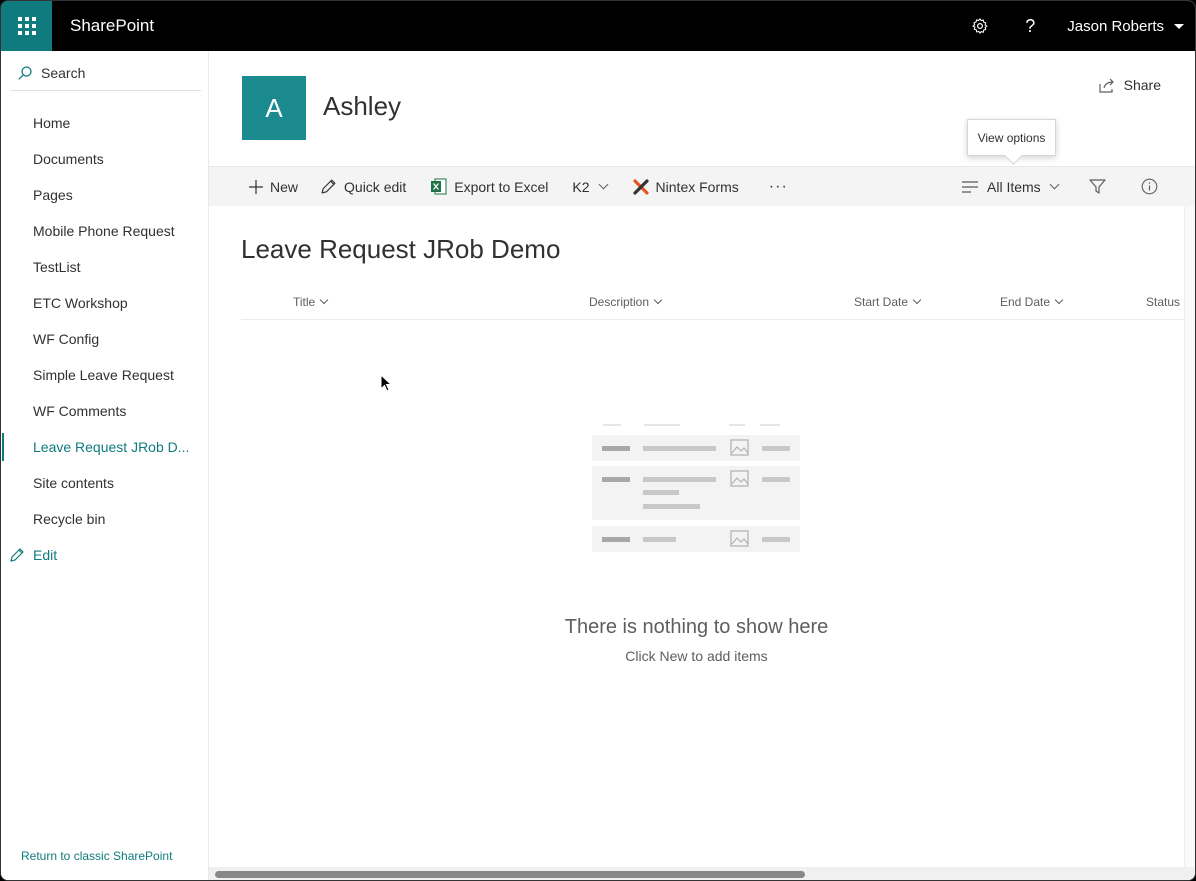 This screenshot has height=881, width=1196. Describe the element at coordinates (105, 375) in the screenshot. I see `nav-item-simple-leave-request: Simple Leave Request` at that location.